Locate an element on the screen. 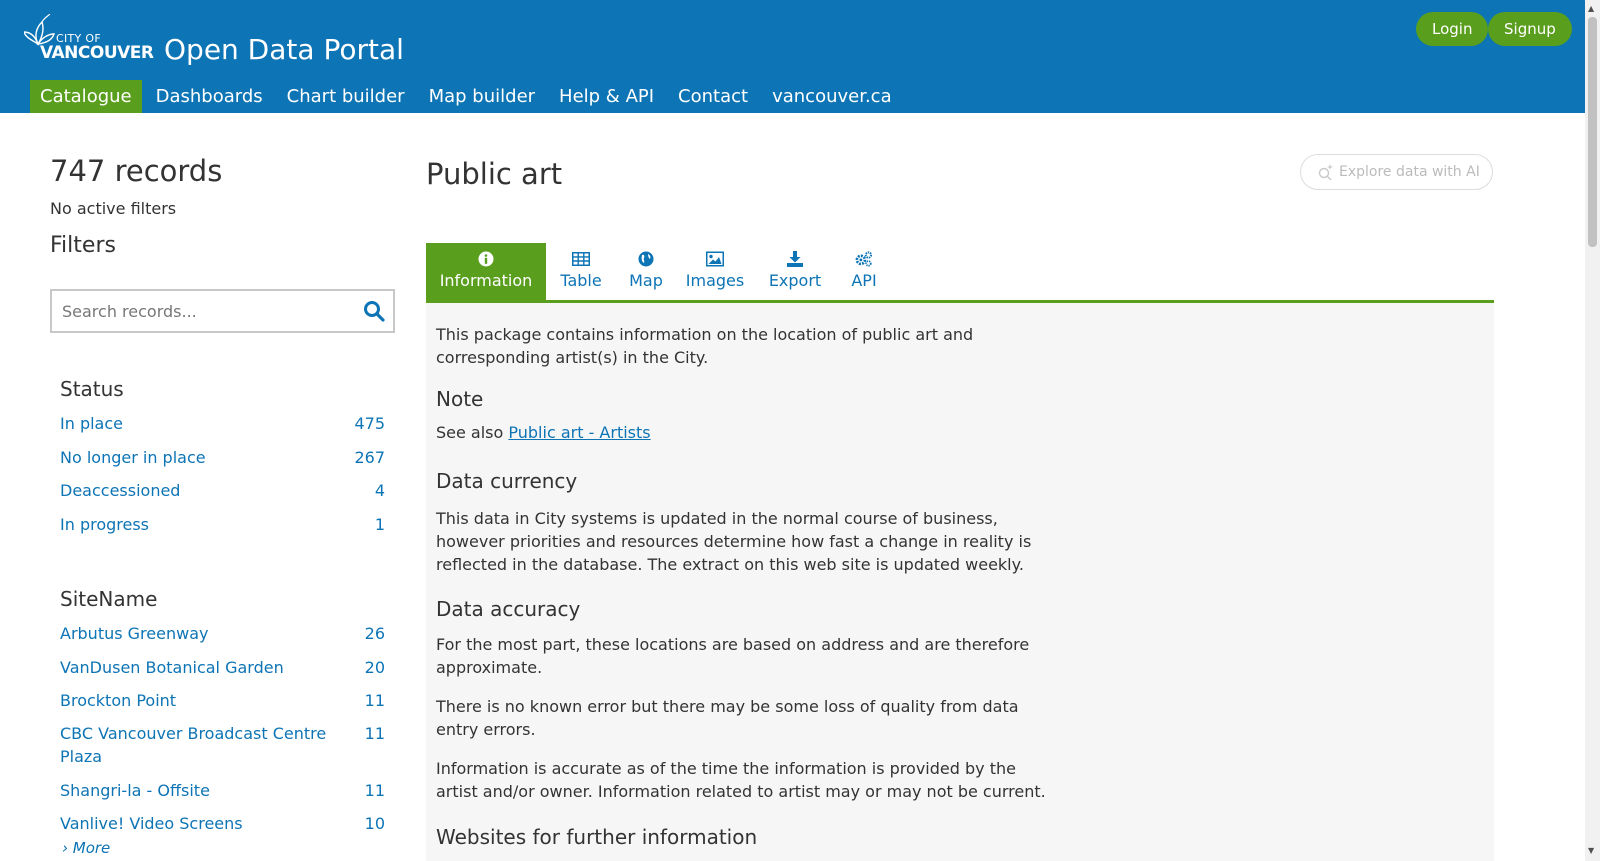 This screenshot has width=1600, height=861. public-art-artists-link: Public art - Artists is located at coordinates (579, 432).